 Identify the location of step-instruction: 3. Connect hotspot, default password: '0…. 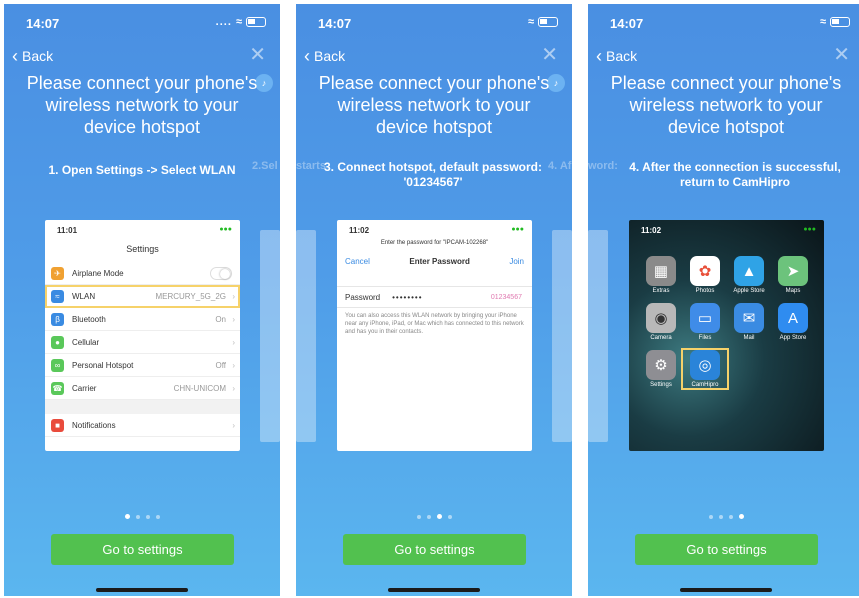
(433, 174).